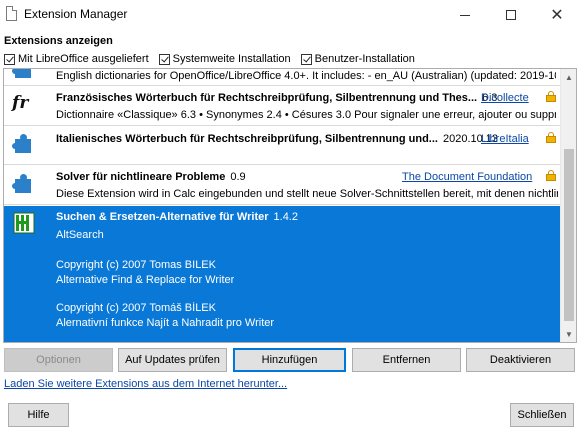  I want to click on checkbox-bundled, so click(9, 59).